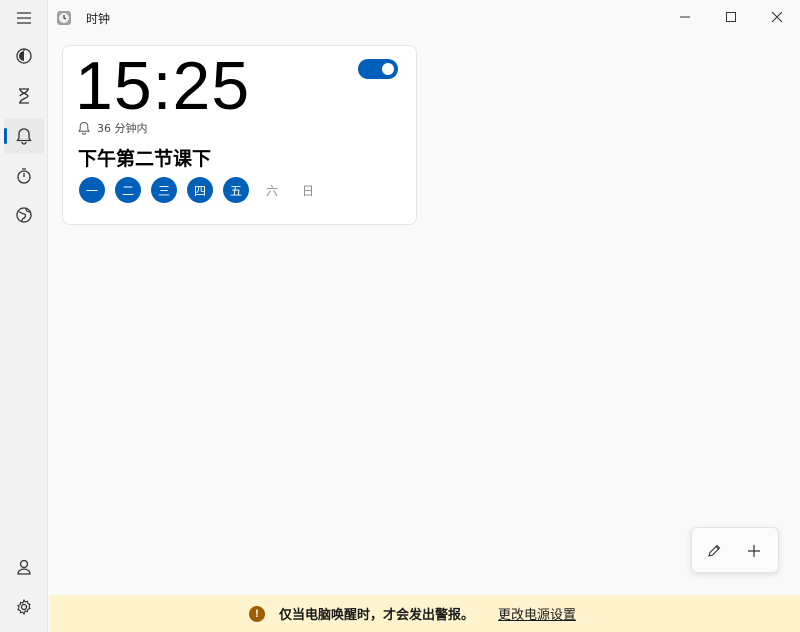 The width and height of the screenshot is (800, 632). I want to click on nav-timer, so click(24, 96).